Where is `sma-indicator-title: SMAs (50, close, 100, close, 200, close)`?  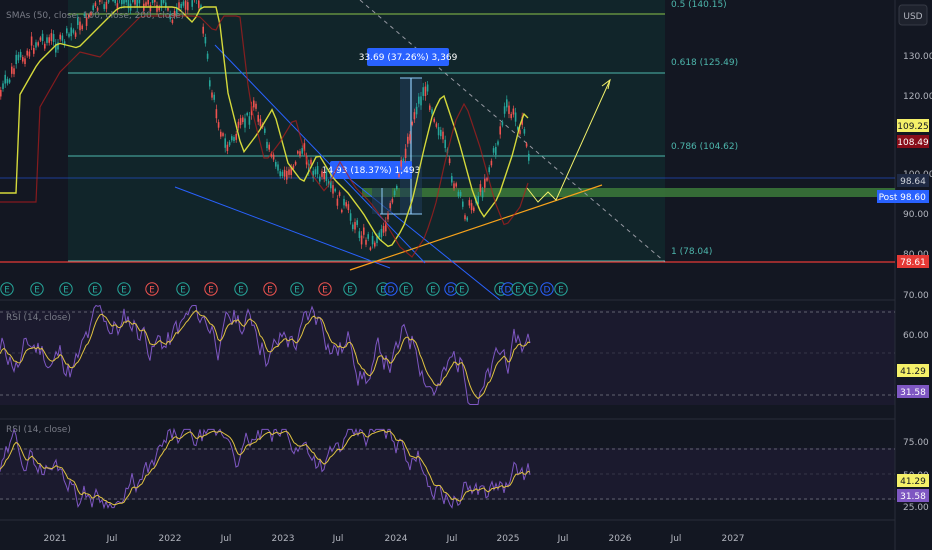 sma-indicator-title: SMAs (50, close, 100, close, 200, close) is located at coordinates (95, 16).